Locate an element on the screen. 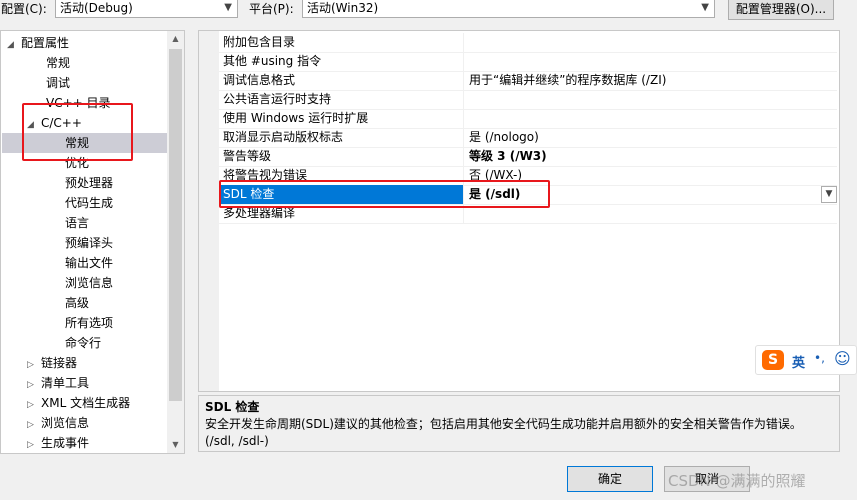  tree-scrollbar: ▲ ▼ is located at coordinates (175, 242).